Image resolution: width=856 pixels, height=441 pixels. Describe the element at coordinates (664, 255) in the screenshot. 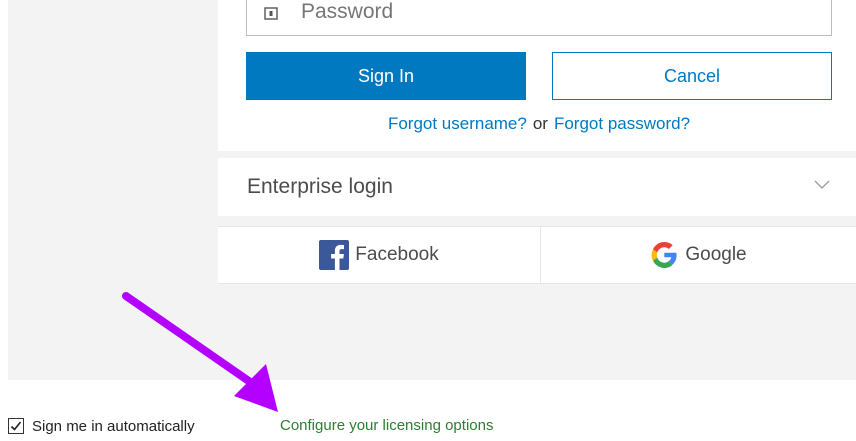

I see `google-icon` at that location.